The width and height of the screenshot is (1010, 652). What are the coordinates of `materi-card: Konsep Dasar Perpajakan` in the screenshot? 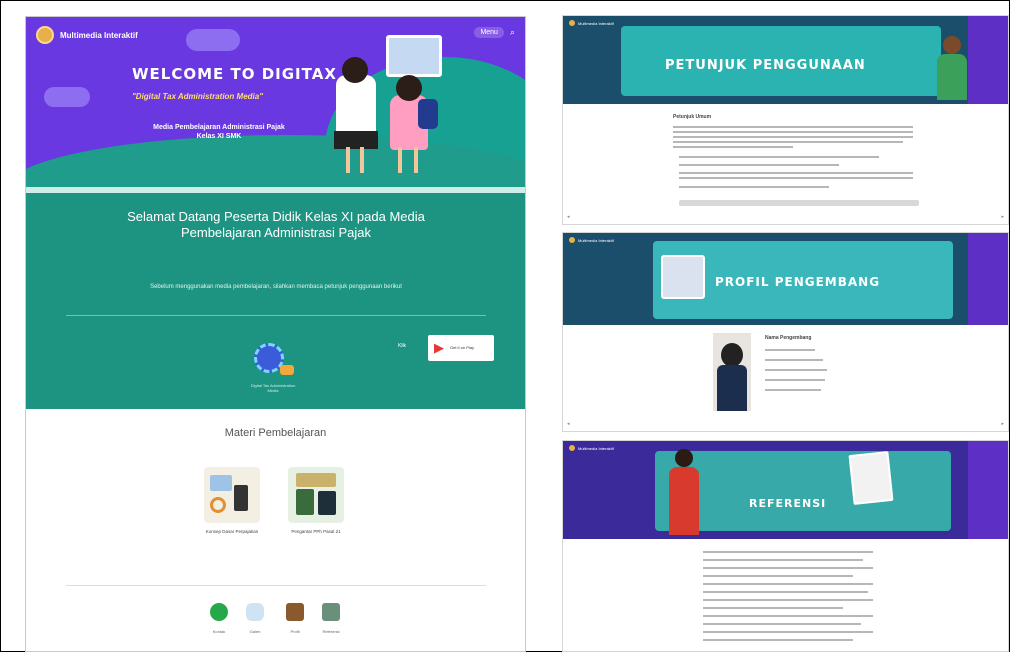 It's located at (232, 501).